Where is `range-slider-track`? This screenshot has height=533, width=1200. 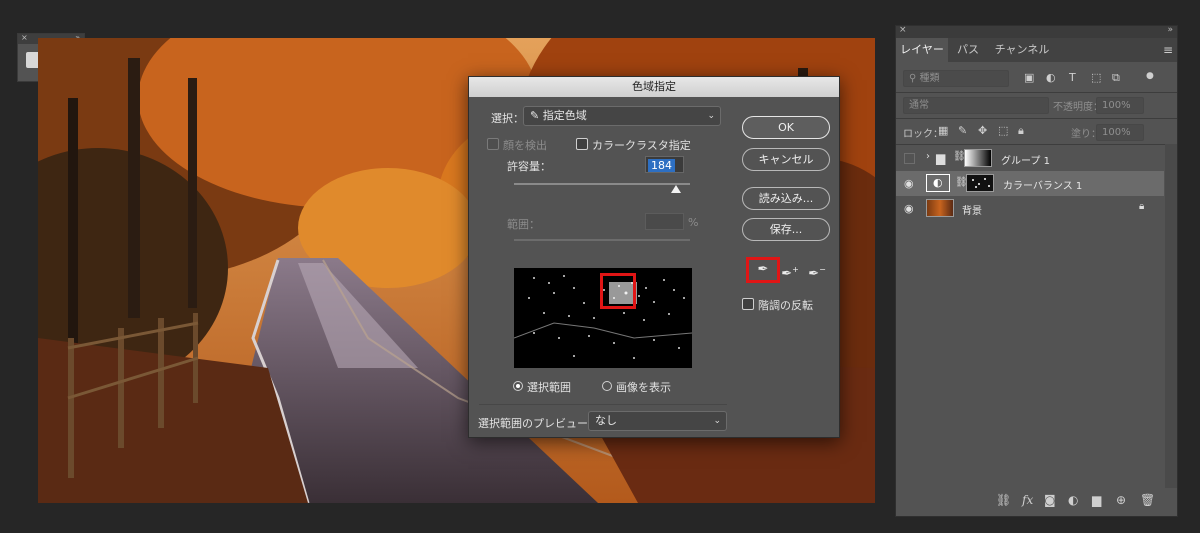 range-slider-track is located at coordinates (602, 240).